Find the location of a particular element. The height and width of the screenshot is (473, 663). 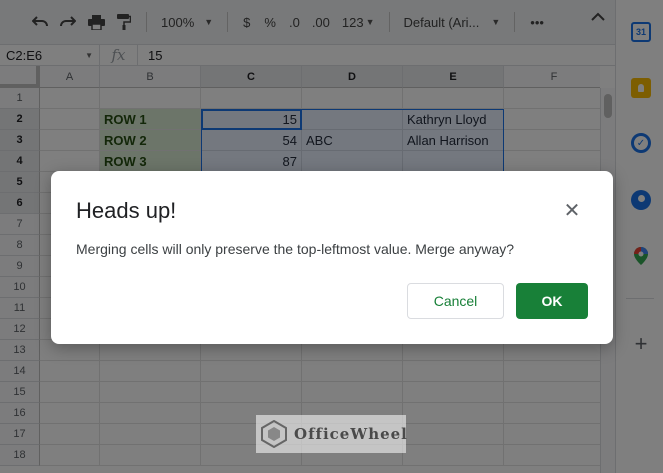

watermark: OfficeWheel is located at coordinates (332, 434).